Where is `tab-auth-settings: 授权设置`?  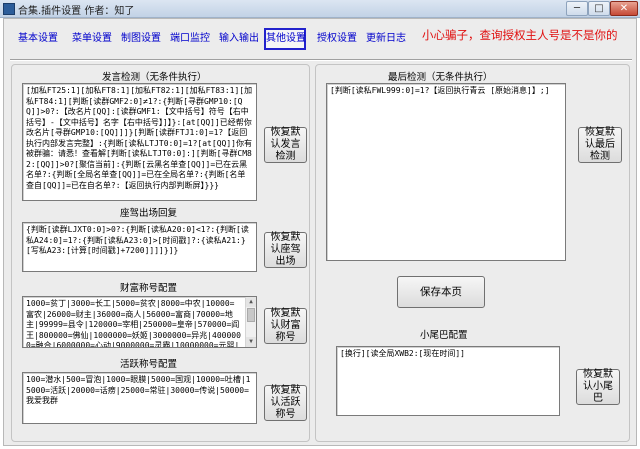 tab-auth-settings: 授权设置 is located at coordinates (337, 39).